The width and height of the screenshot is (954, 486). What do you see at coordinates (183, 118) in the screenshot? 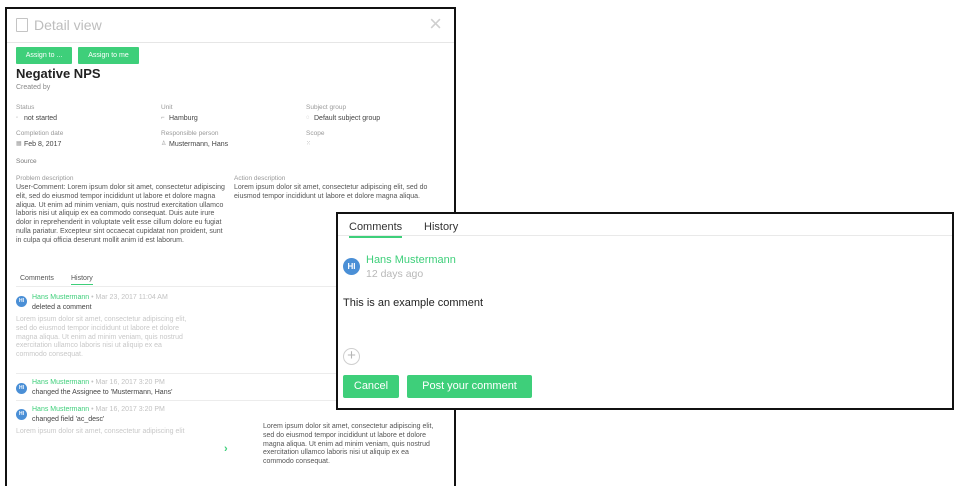
I see `unit-text: Hamburg` at bounding box center [183, 118].